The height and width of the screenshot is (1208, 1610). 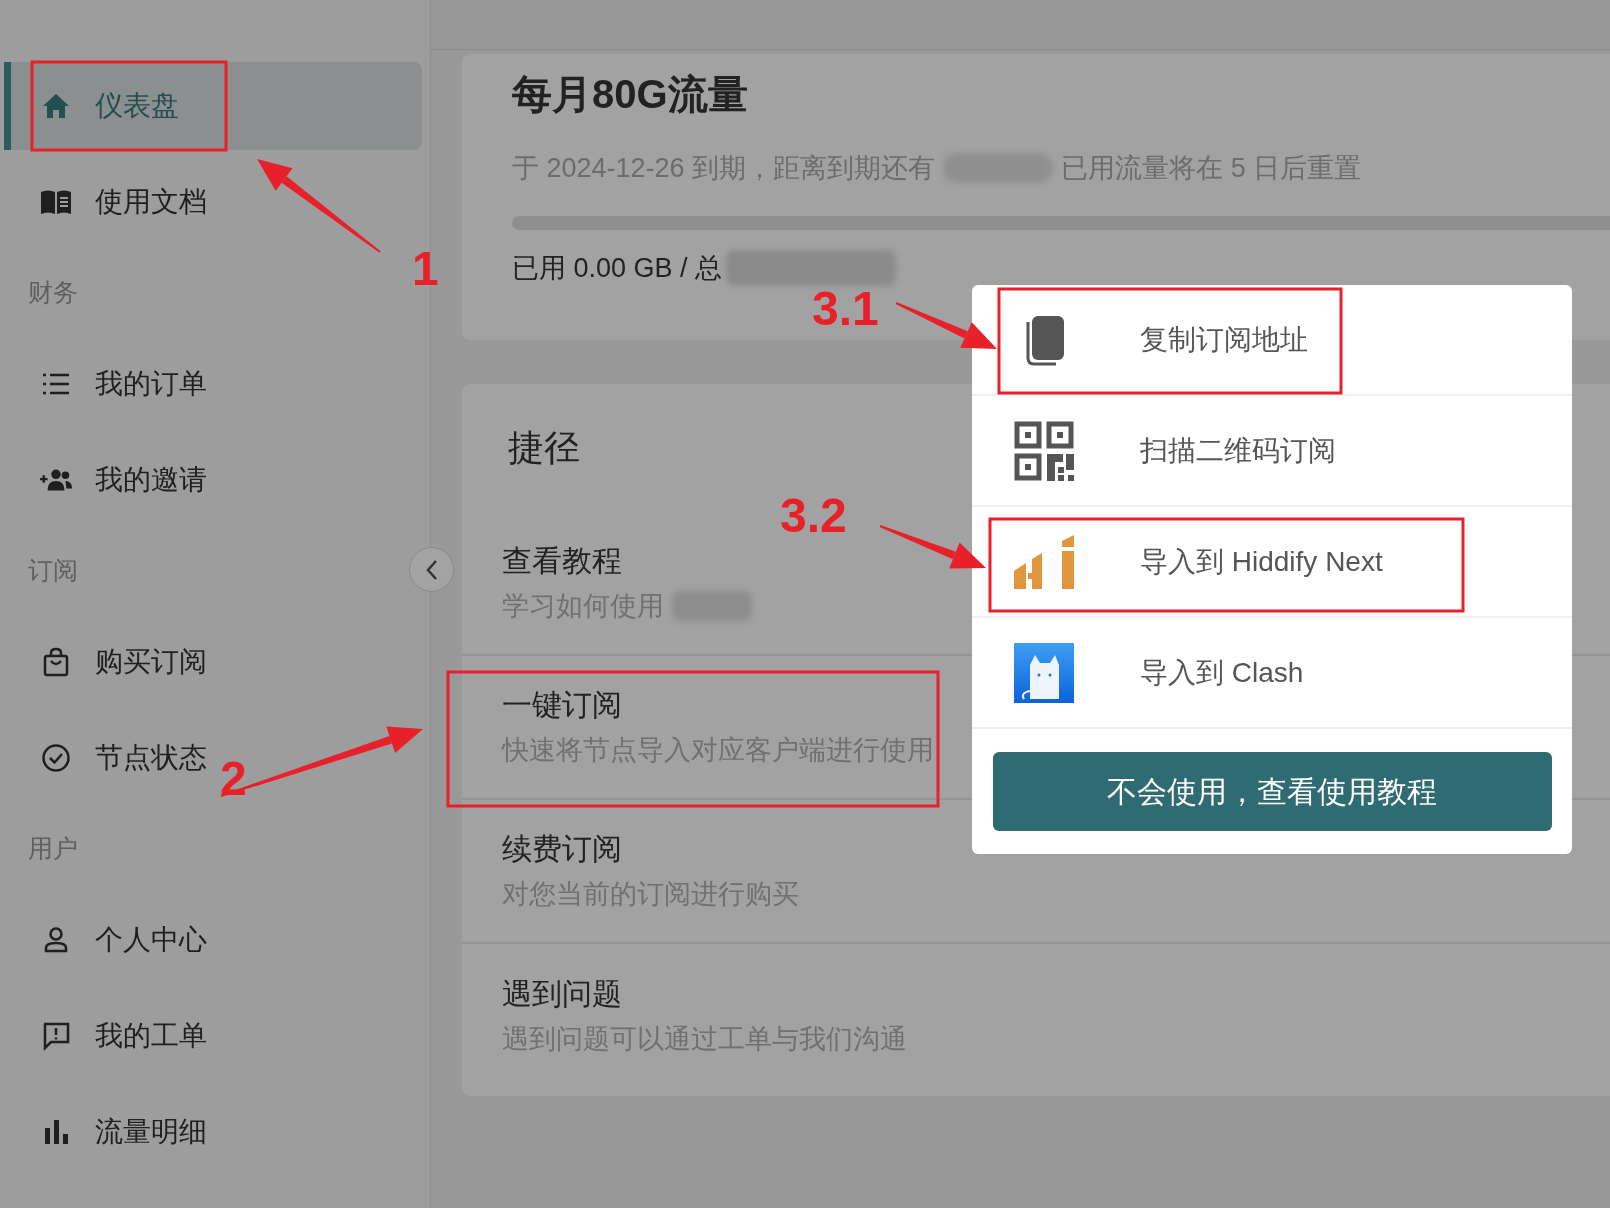 What do you see at coordinates (562, 994) in the screenshot?
I see `shortcut-title: 遇到问题` at bounding box center [562, 994].